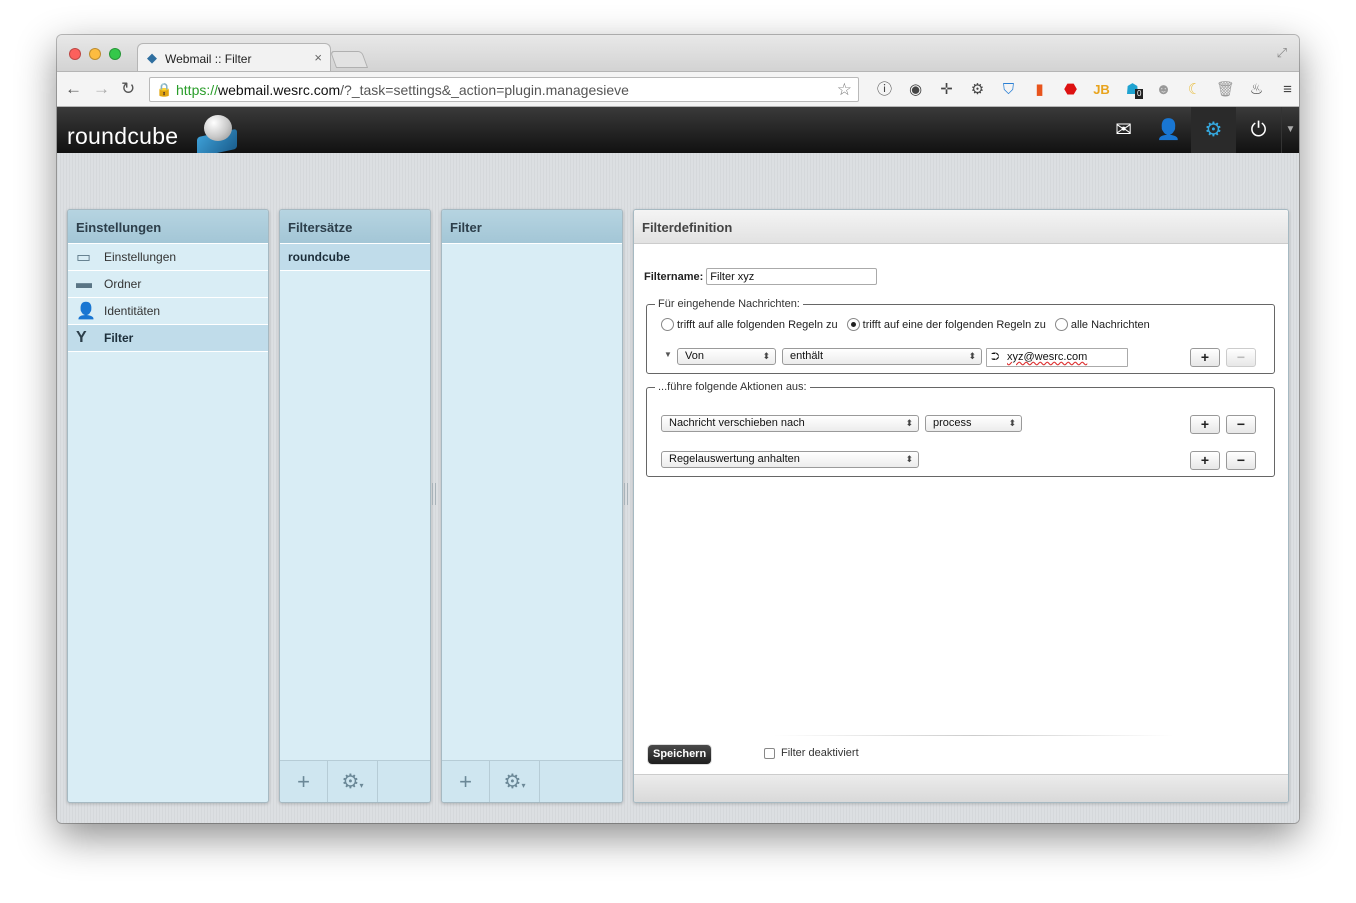  I want to click on action-type-select: Nachricht verschieben nach, so click(790, 423).